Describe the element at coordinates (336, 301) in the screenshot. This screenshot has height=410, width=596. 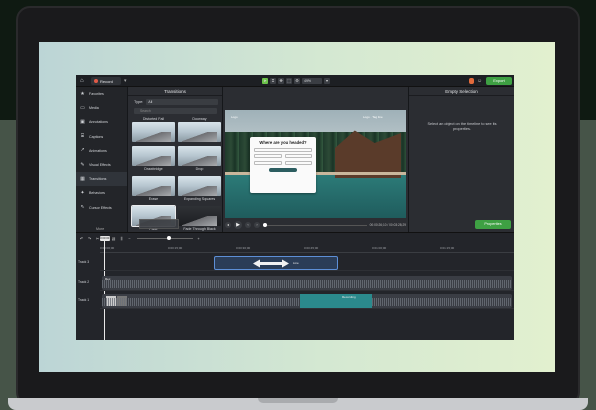
I see `highlighted-clip-segment` at that location.